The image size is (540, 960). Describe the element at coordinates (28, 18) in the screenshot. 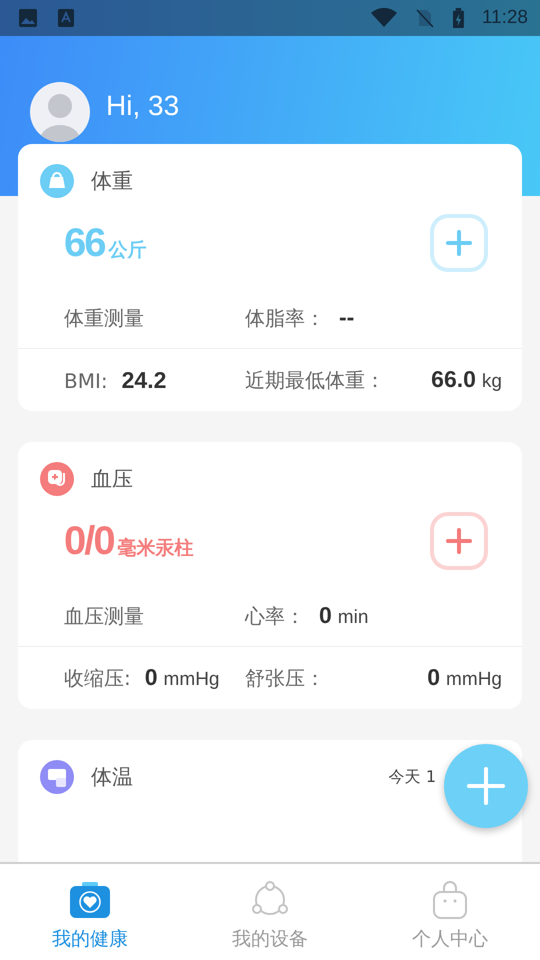

I see `image-icon` at that location.